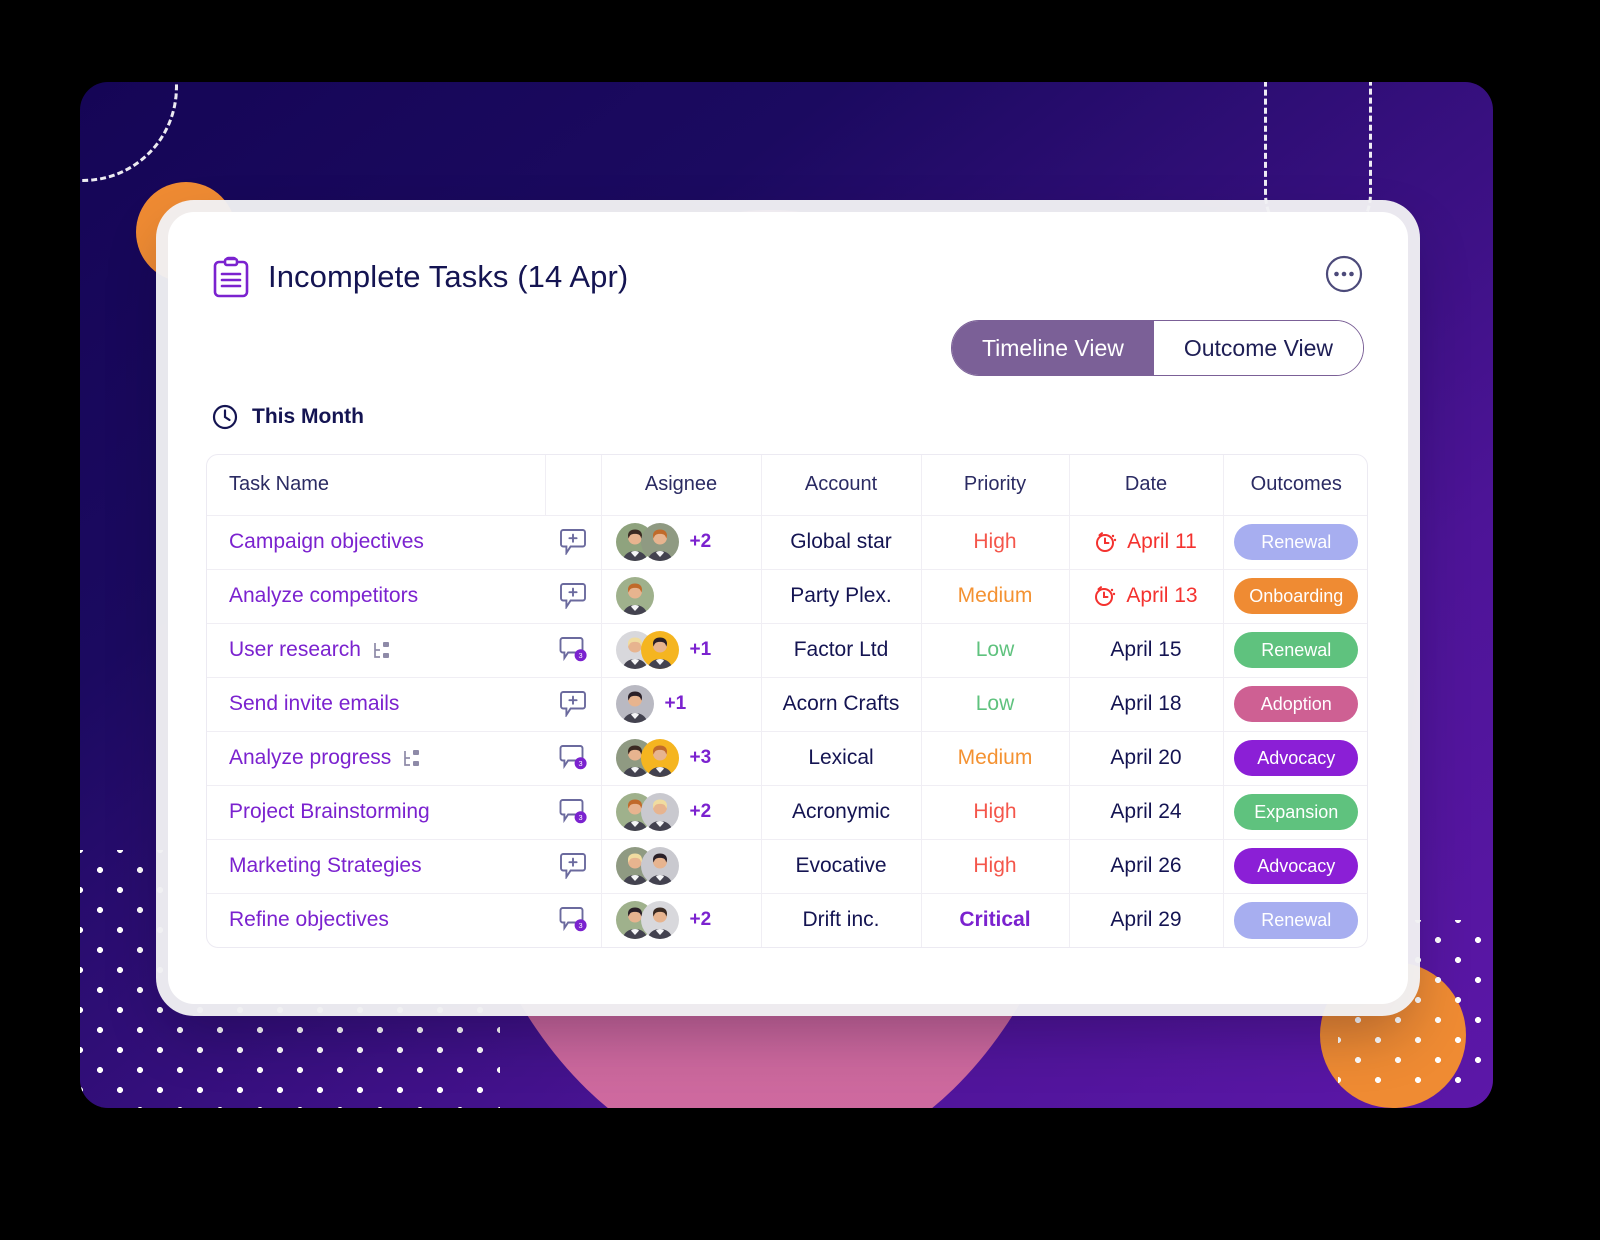 The height and width of the screenshot is (1240, 1600). Describe the element at coordinates (1052, 348) in the screenshot. I see `tab-timeline-view: Timeline View` at that location.